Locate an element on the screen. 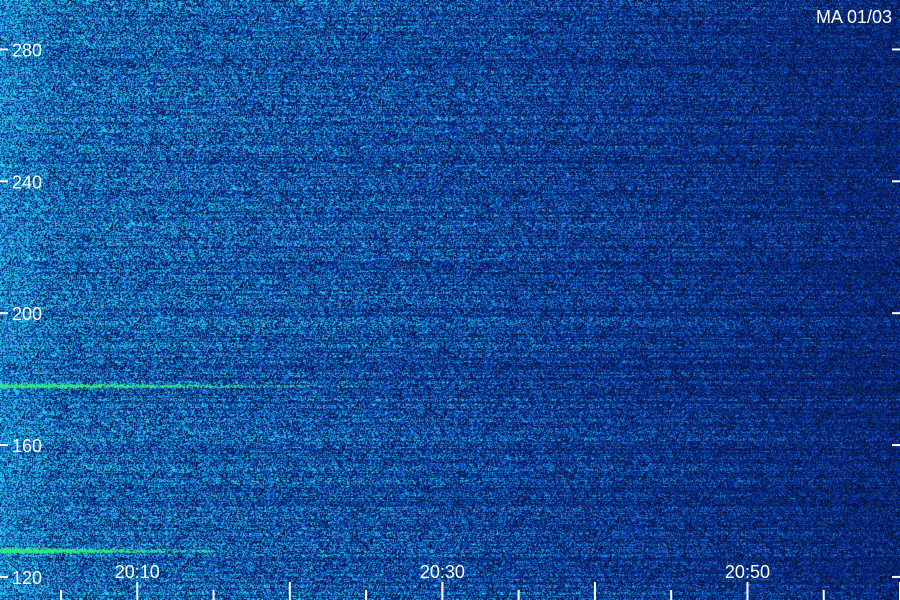 Image resolution: width=900 pixels, height=600 pixels. y-tick-label: 120 is located at coordinates (27, 578).